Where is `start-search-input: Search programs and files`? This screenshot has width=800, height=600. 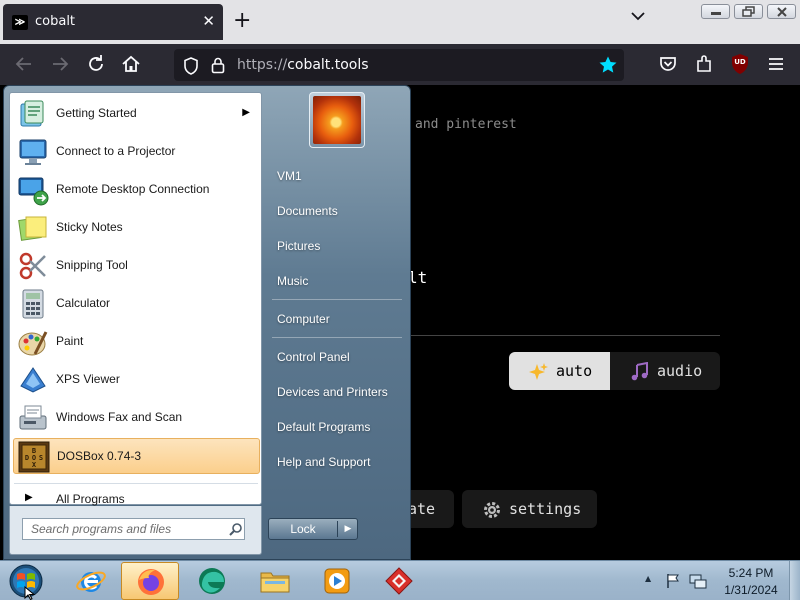 start-search-input: Search programs and files is located at coordinates (133, 529).